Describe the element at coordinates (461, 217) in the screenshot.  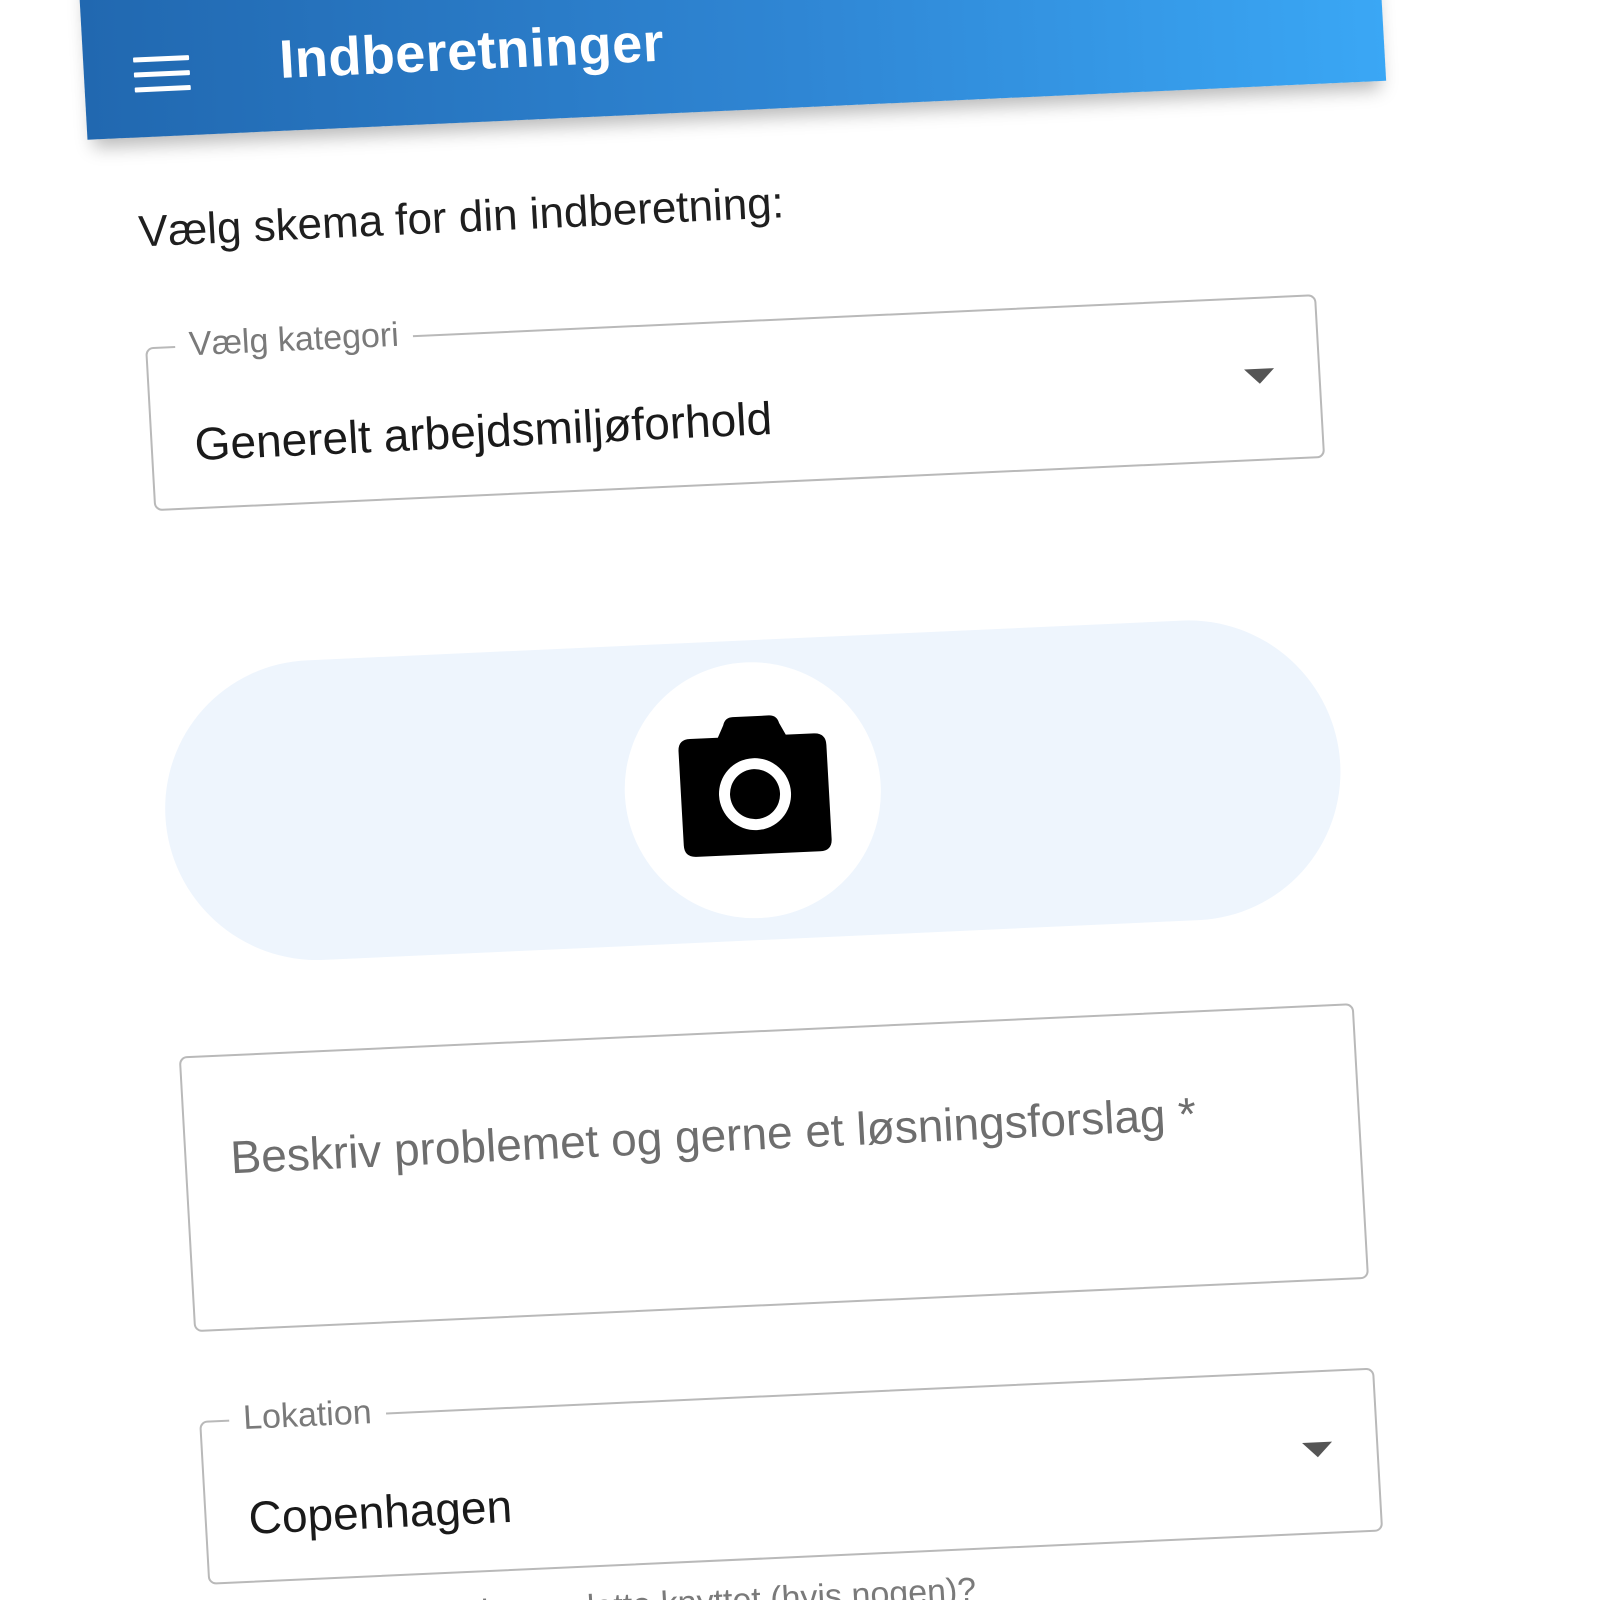
I see `form-prompt: Vælg skema for din indberetning:` at that location.